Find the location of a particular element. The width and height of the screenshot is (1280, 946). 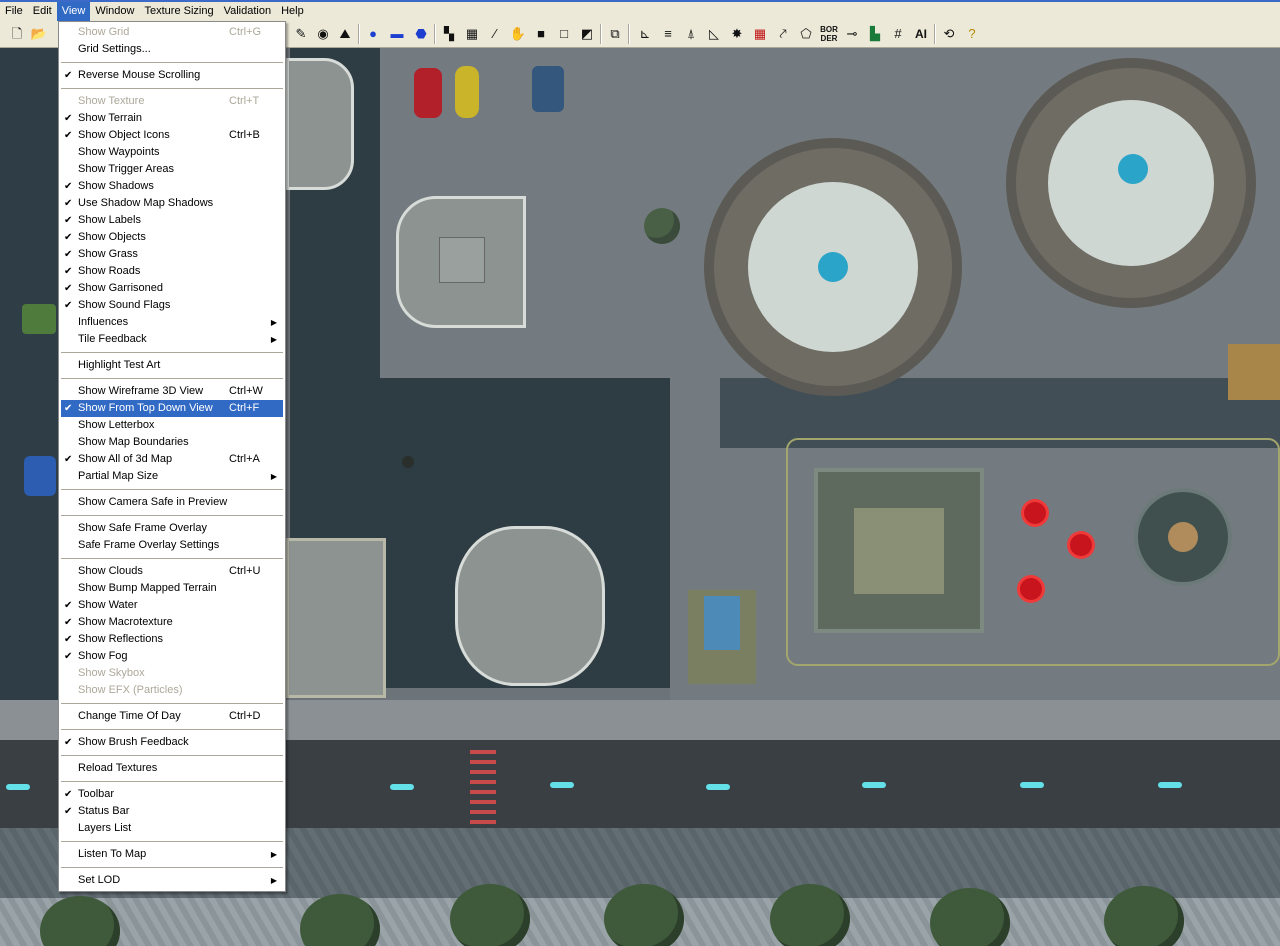

copy-icon: ⧉ is located at coordinates (615, 34).